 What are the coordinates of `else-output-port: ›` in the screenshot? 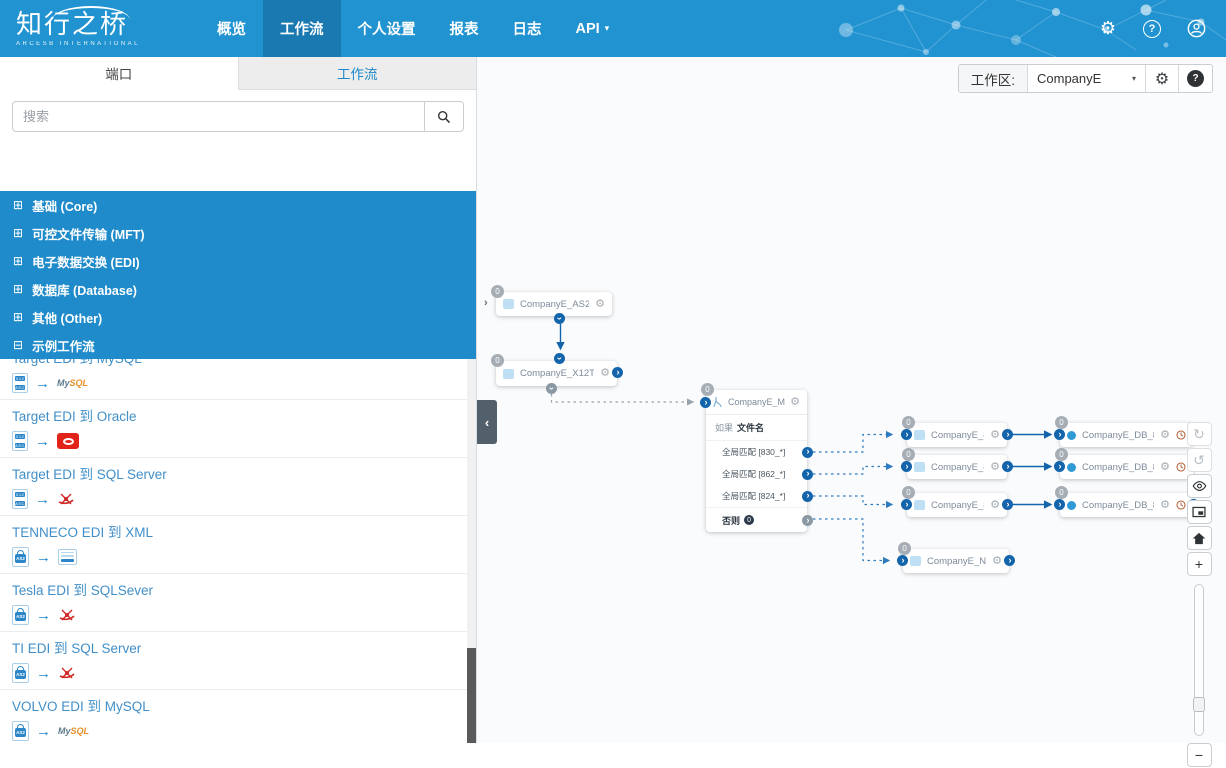 It's located at (807, 520).